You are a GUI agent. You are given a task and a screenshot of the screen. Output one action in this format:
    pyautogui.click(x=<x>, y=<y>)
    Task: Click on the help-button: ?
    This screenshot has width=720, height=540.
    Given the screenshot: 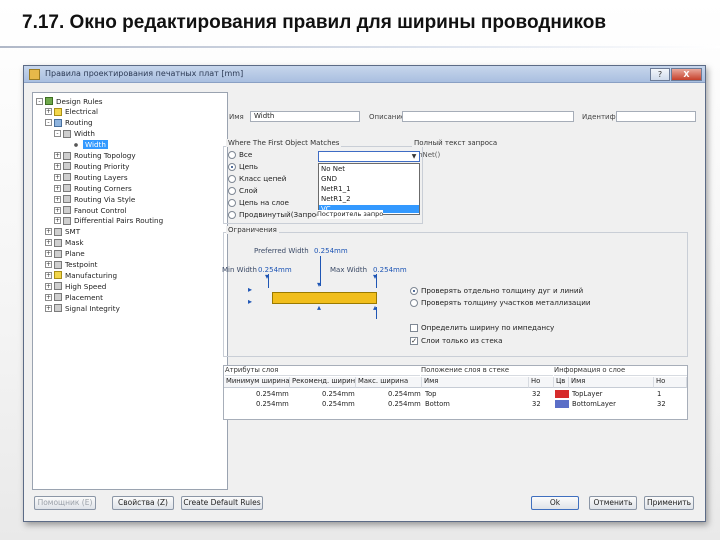 What is the action you would take?
    pyautogui.click(x=660, y=74)
    